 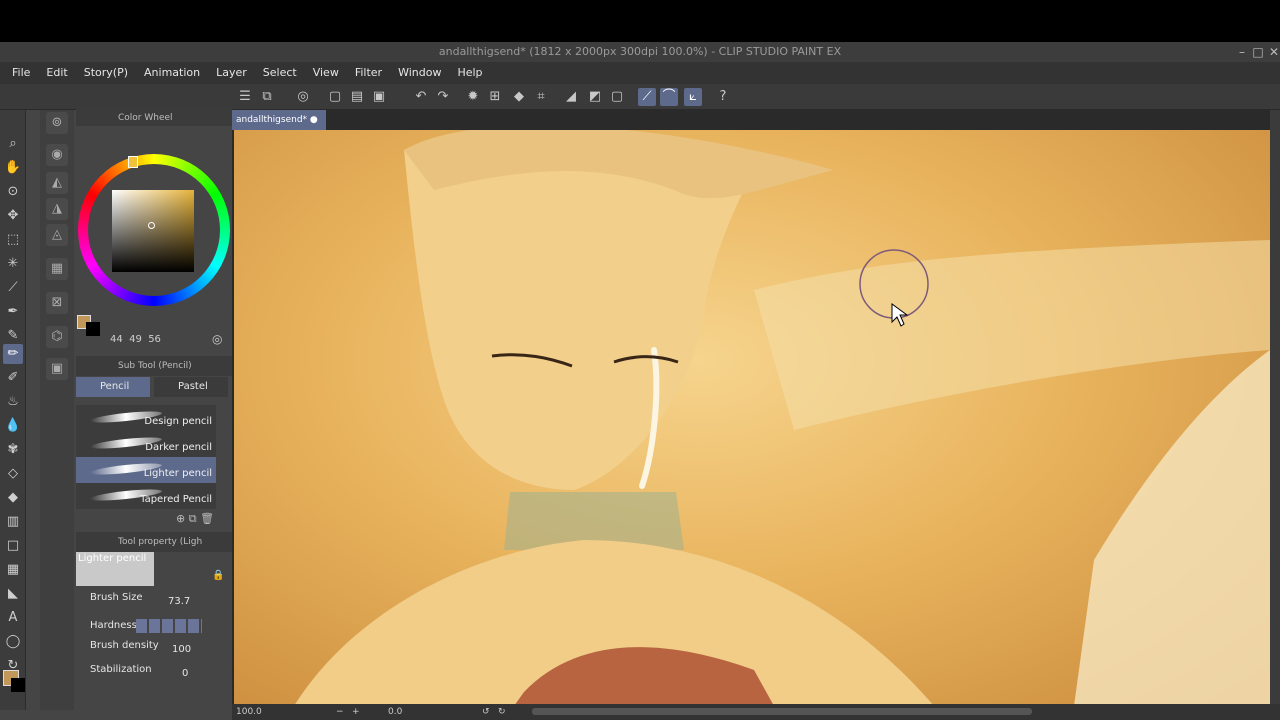 I want to click on frame-icon: ▢, so click(x=617, y=97).